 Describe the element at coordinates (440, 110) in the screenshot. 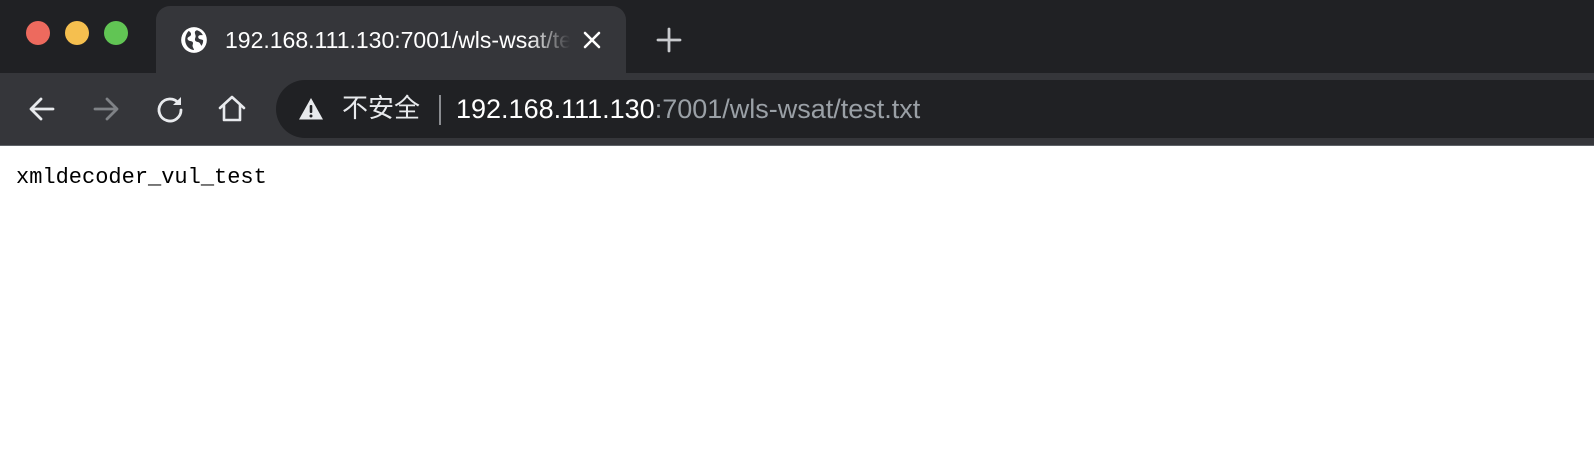

I see `omnibox-divider` at that location.